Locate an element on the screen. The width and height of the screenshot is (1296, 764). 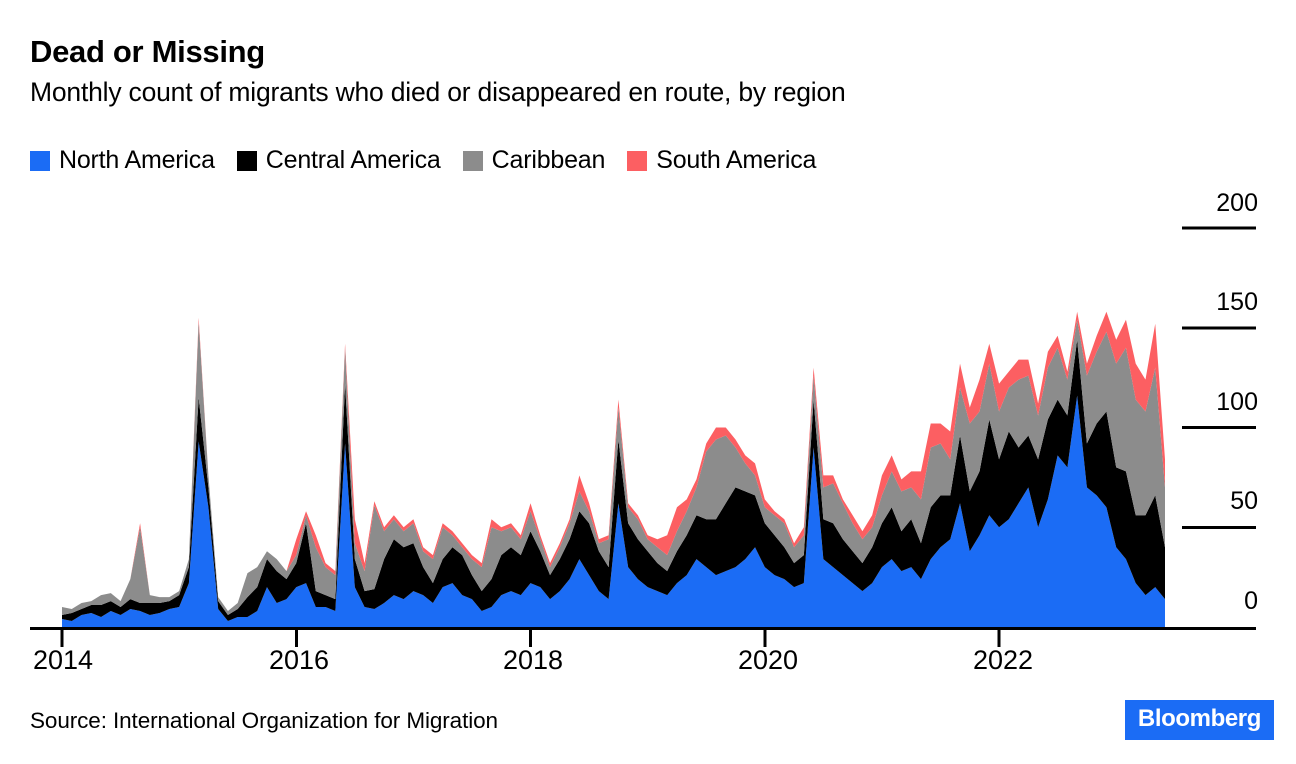
page-title: Dead or Missing is located at coordinates (147, 51).